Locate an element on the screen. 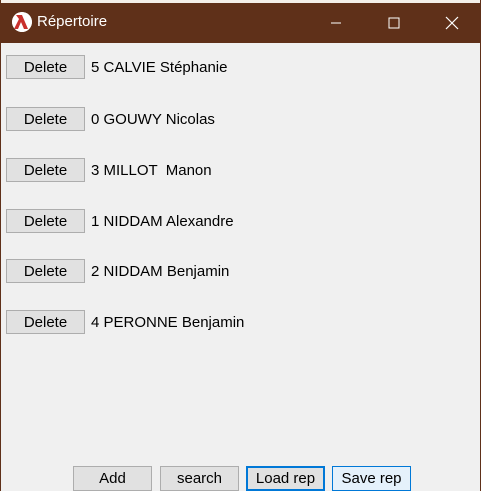 This screenshot has height=491, width=481. entry-label: 2 NIDDAM Benjamin is located at coordinates (160, 271).